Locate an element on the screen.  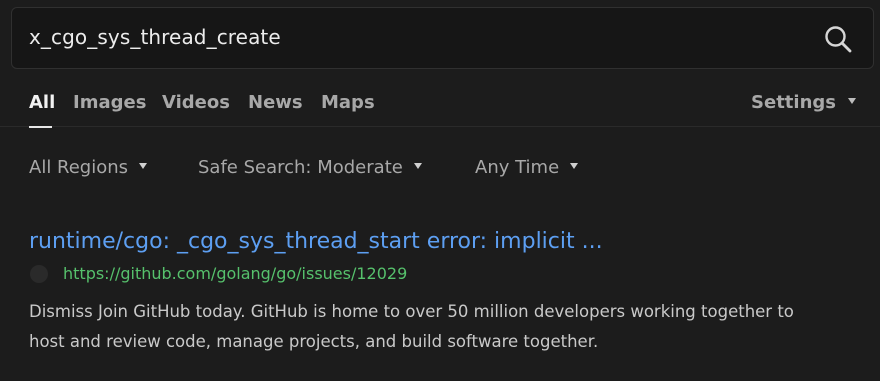
tab-all: All is located at coordinates (42, 102).